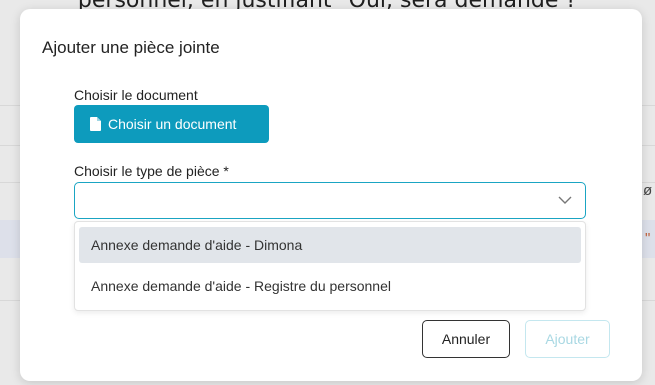 The width and height of the screenshot is (655, 385). Describe the element at coordinates (136, 95) in the screenshot. I see `document-label: Choisir le document` at that location.